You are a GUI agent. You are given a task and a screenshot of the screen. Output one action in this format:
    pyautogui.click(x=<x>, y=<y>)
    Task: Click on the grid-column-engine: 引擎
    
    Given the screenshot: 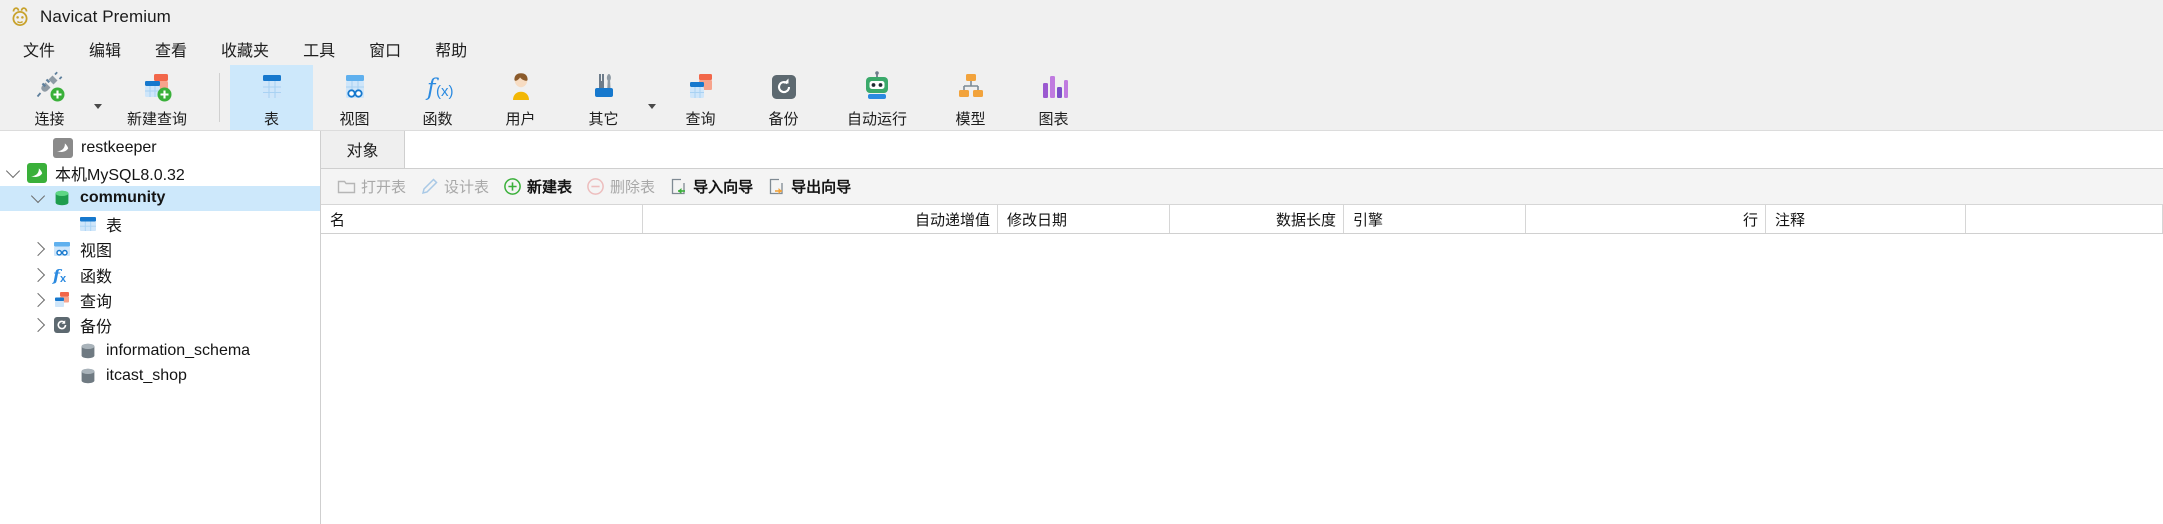 What is the action you would take?
    pyautogui.click(x=1435, y=219)
    